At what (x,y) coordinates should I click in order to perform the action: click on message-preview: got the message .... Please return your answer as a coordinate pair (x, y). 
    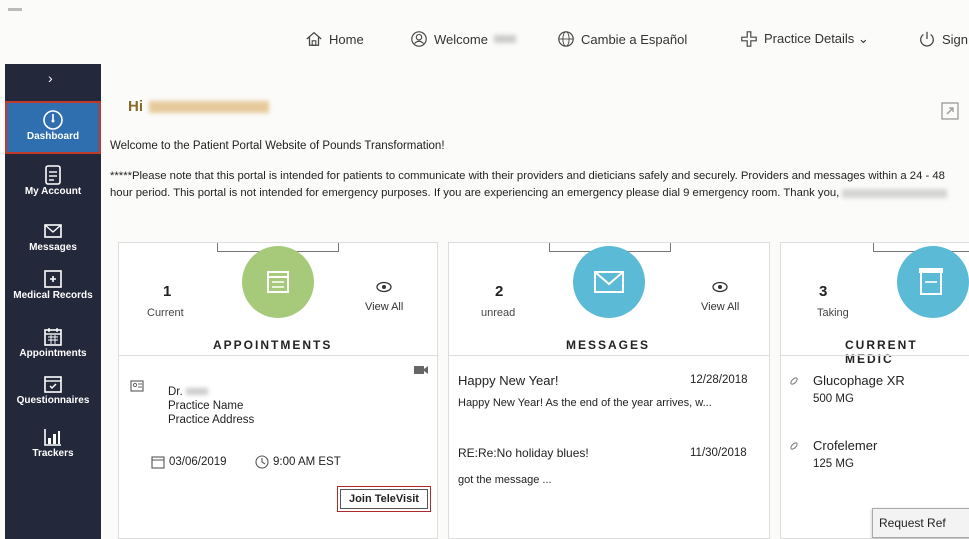
    Looking at the image, I should click on (505, 480).